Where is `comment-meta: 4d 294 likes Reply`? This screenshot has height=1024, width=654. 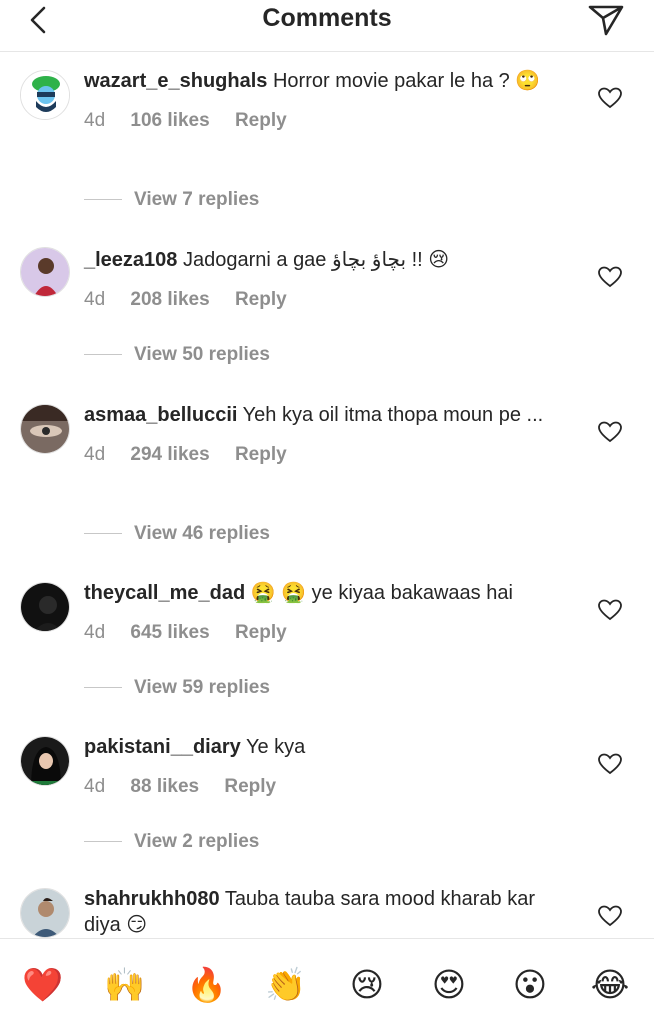
comment-meta: 4d 294 likes Reply is located at coordinates (323, 455).